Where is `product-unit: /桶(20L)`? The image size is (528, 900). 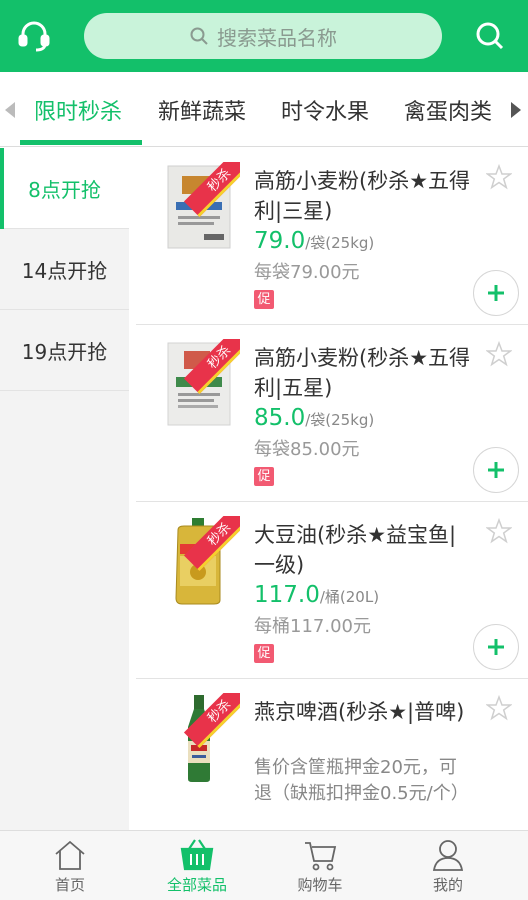
product-unit: /桶(20L) is located at coordinates (349, 597).